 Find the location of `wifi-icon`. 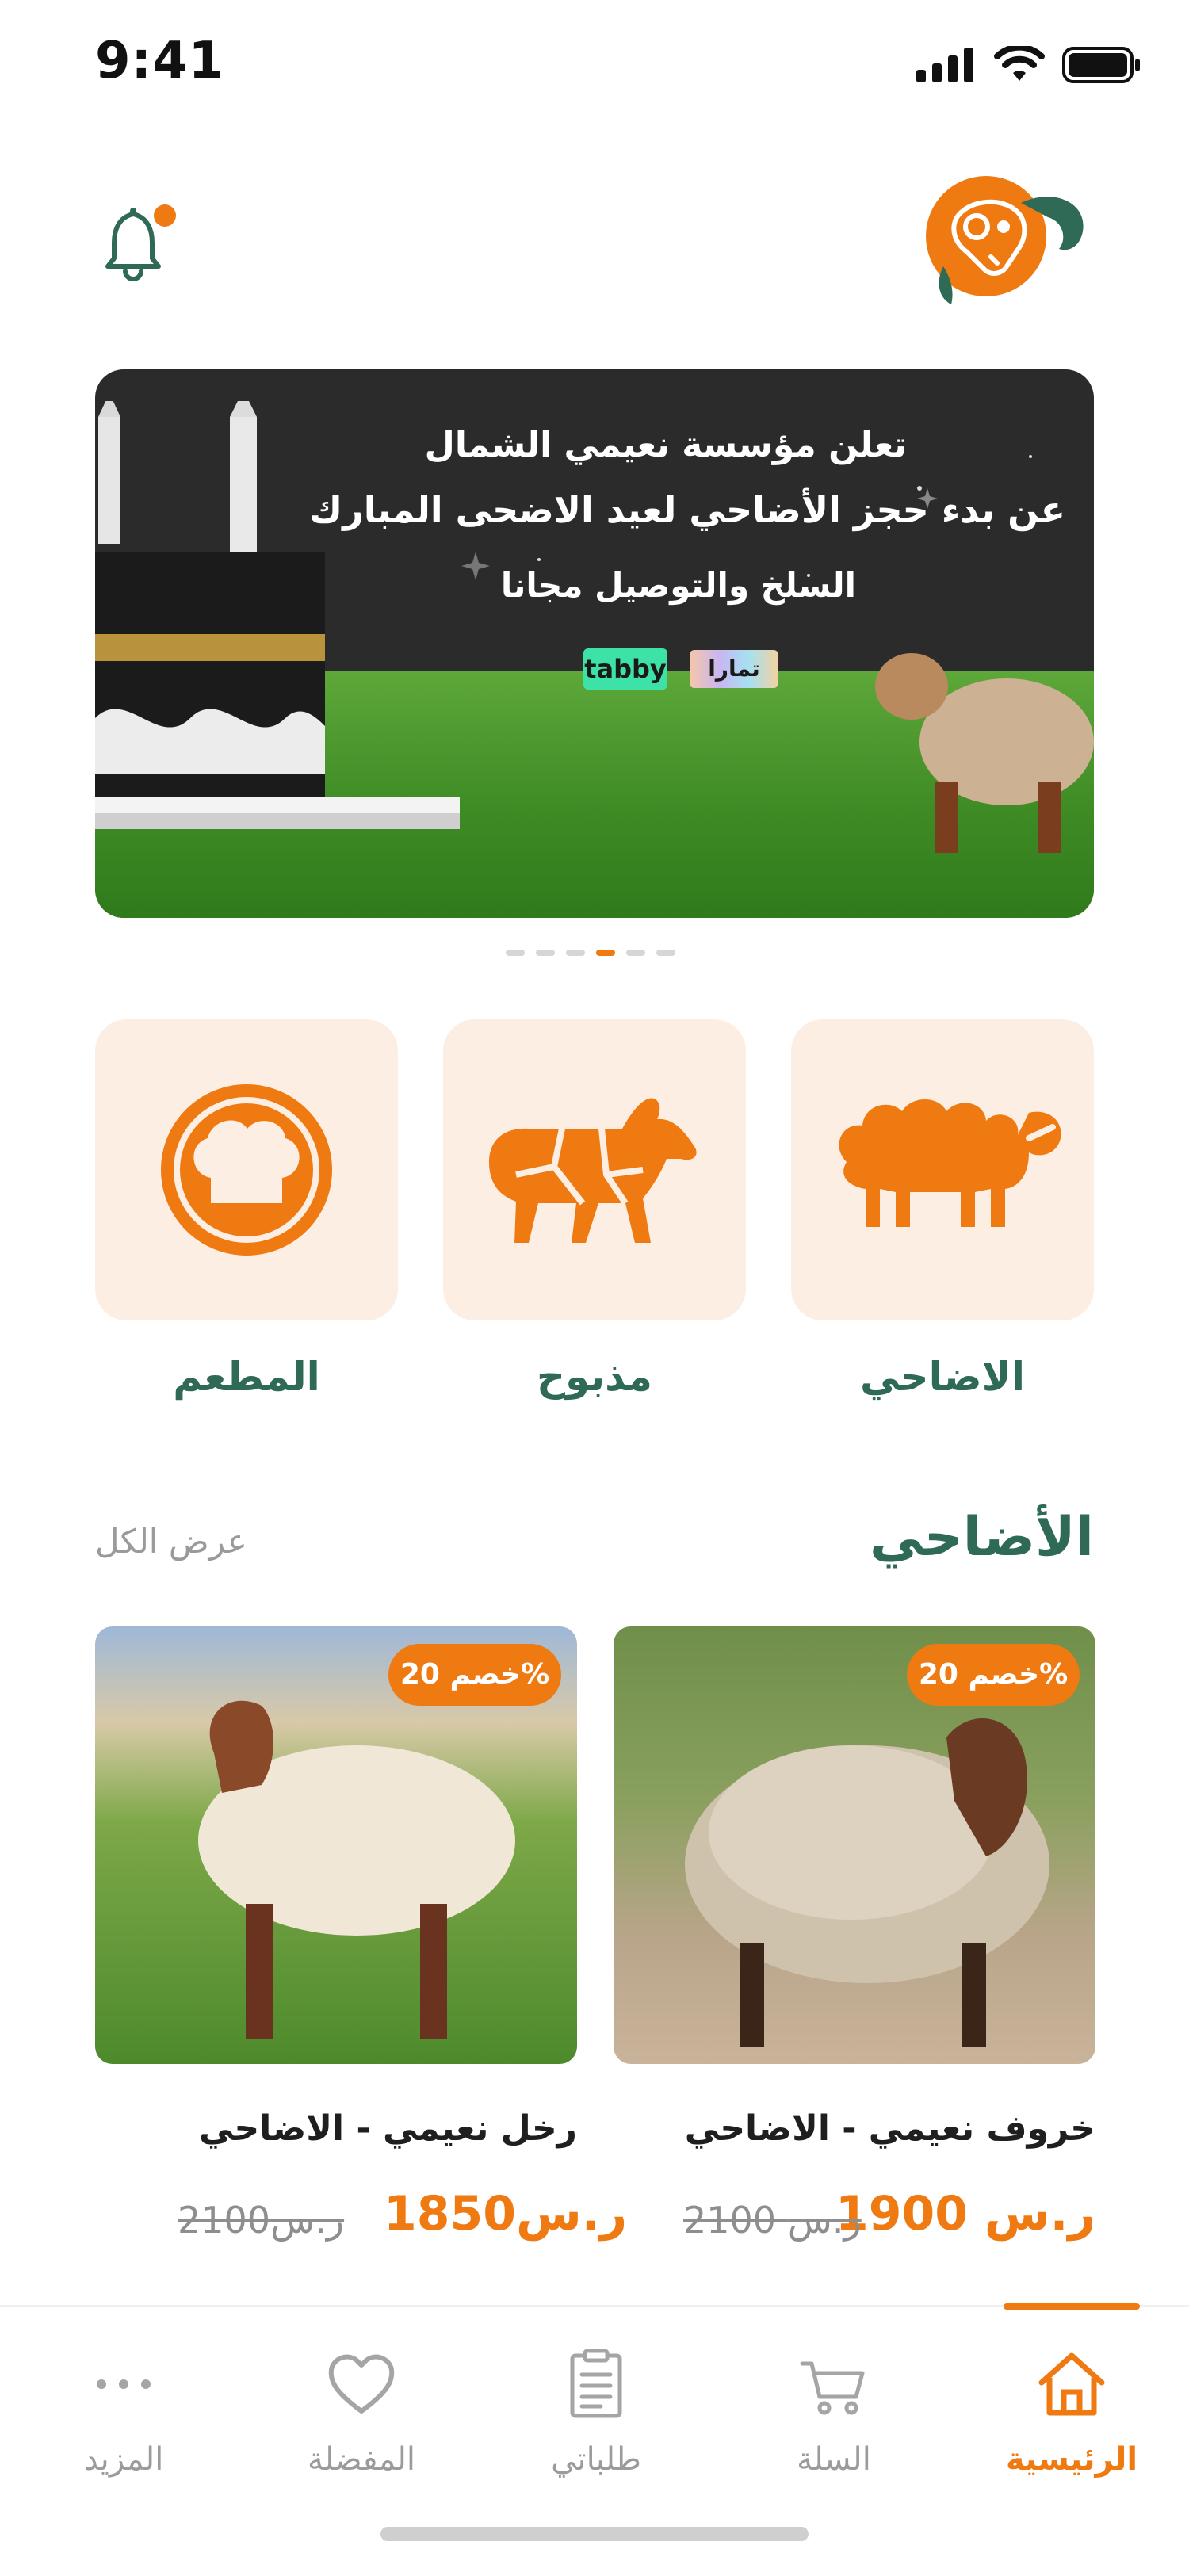

wifi-icon is located at coordinates (1019, 63).